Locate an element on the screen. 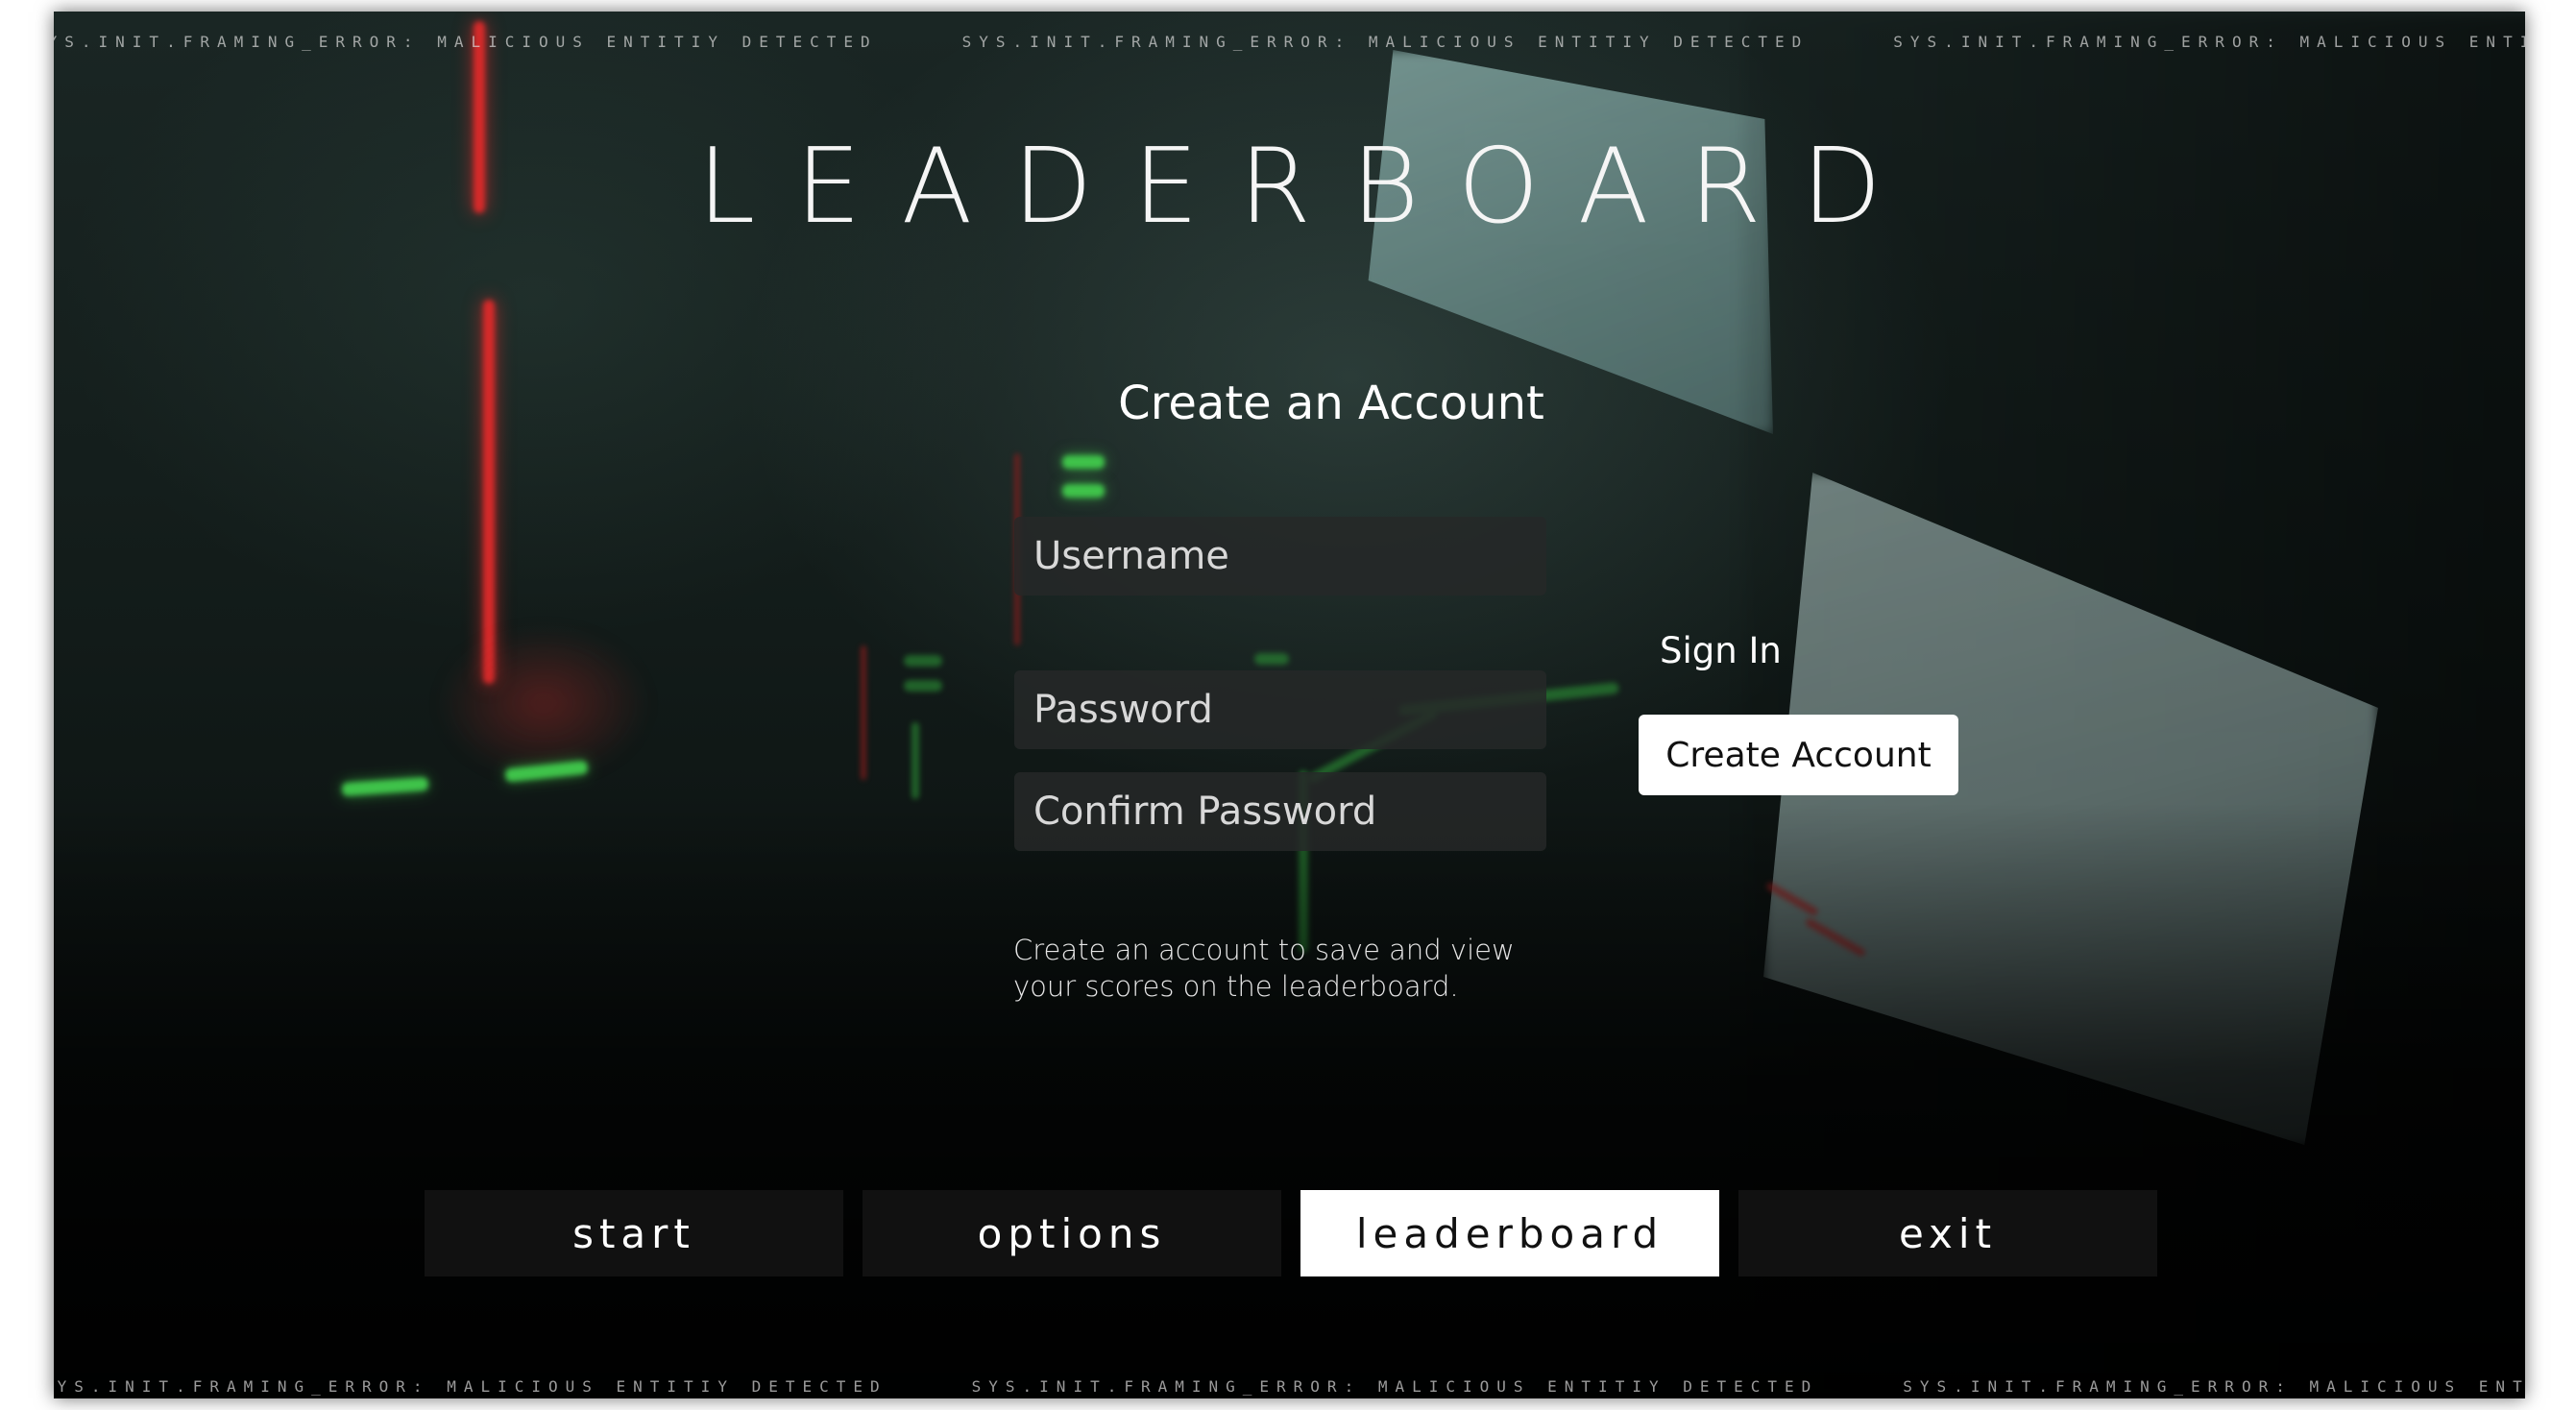 The width and height of the screenshot is (2576, 1410). confirm-password-field is located at coordinates (1280, 811).